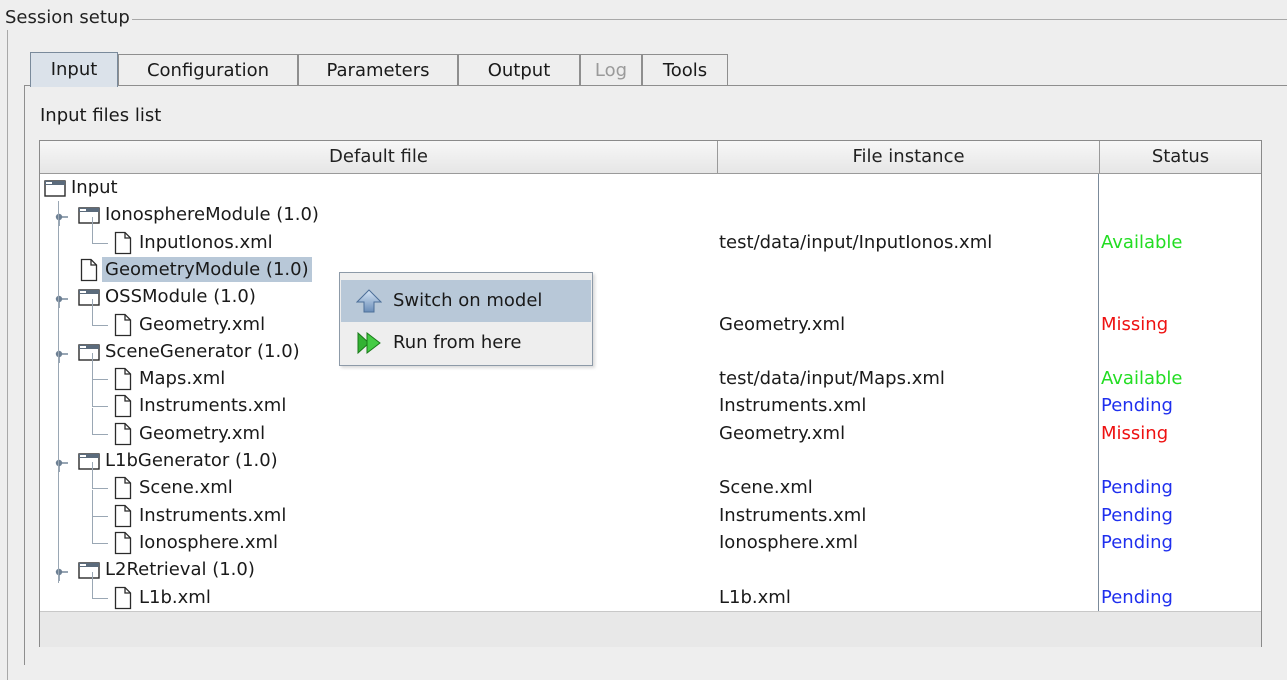 The width and height of the screenshot is (1287, 680). Describe the element at coordinates (212, 214) in the screenshot. I see `tree-node-label: IonosphereModule (1.0)` at that location.